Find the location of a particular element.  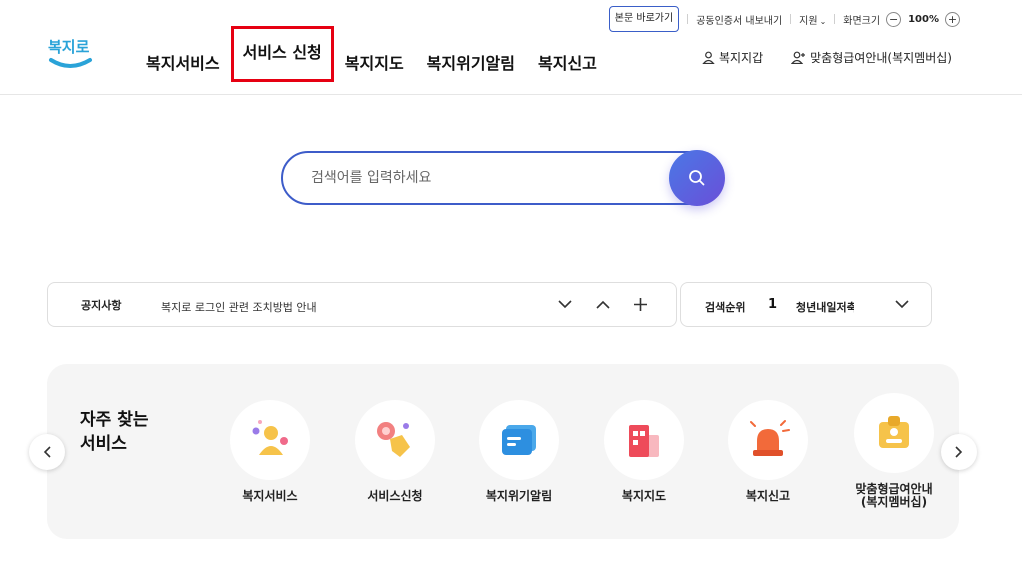

support-menu: 지원 ⌄ is located at coordinates (812, 19).